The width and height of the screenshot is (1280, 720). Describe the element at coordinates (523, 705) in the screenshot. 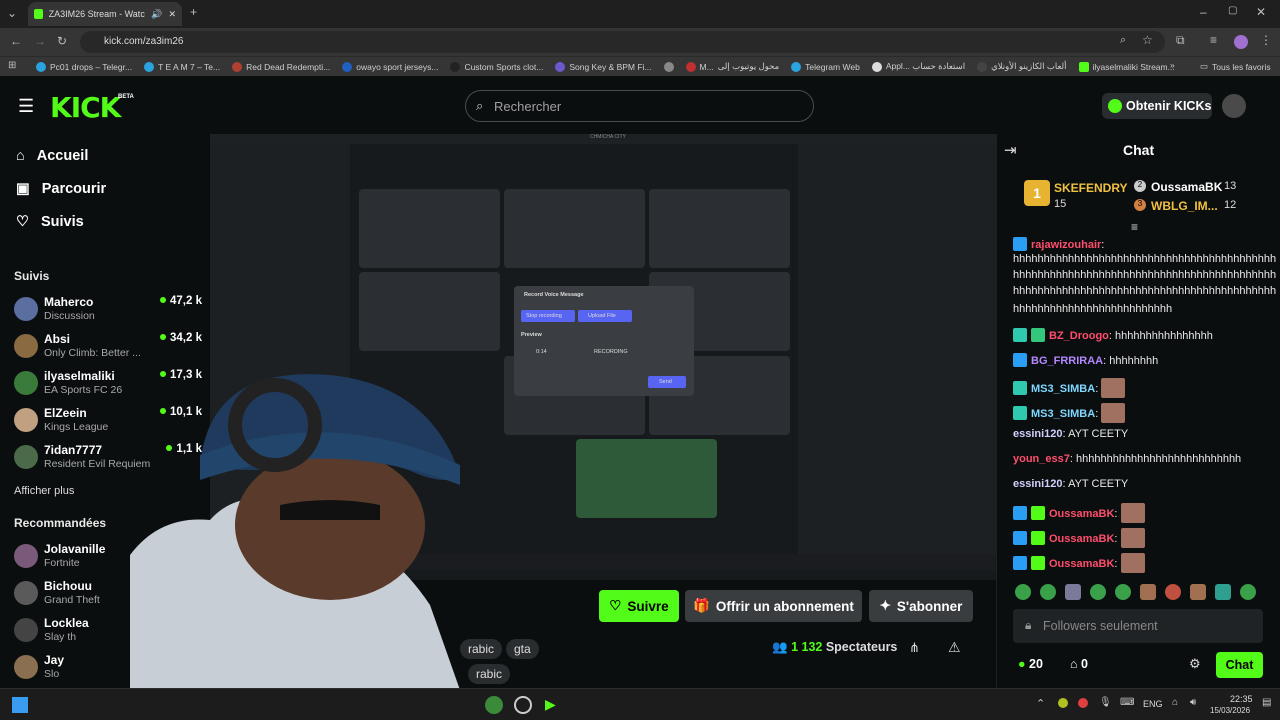

I see `app-icon` at that location.